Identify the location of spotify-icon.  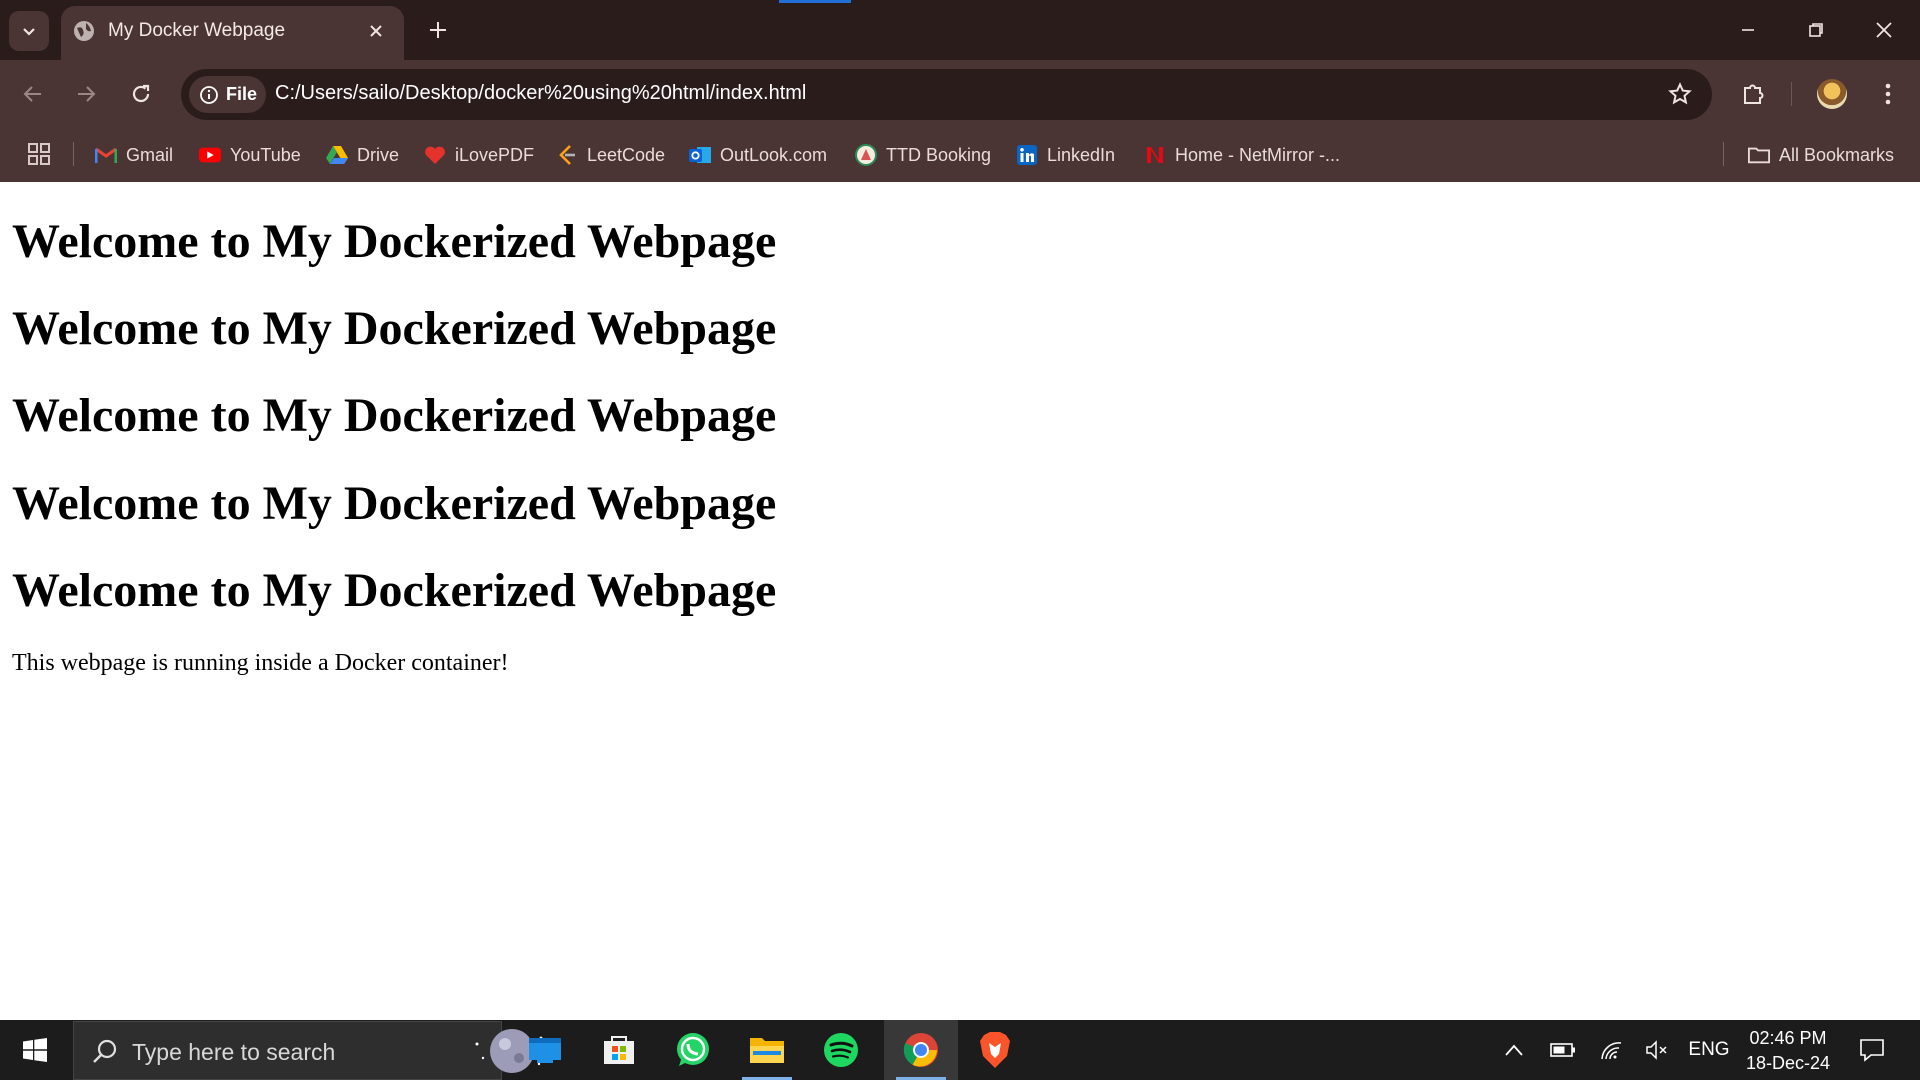
(841, 1050).